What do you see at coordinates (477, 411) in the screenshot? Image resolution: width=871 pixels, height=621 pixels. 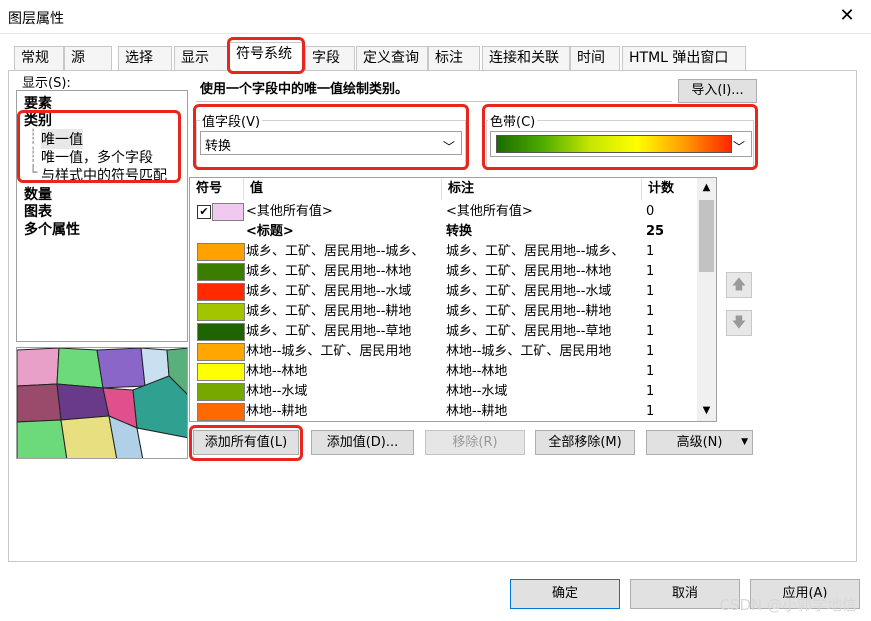 I see `row-label: 林地--耕地` at bounding box center [477, 411].